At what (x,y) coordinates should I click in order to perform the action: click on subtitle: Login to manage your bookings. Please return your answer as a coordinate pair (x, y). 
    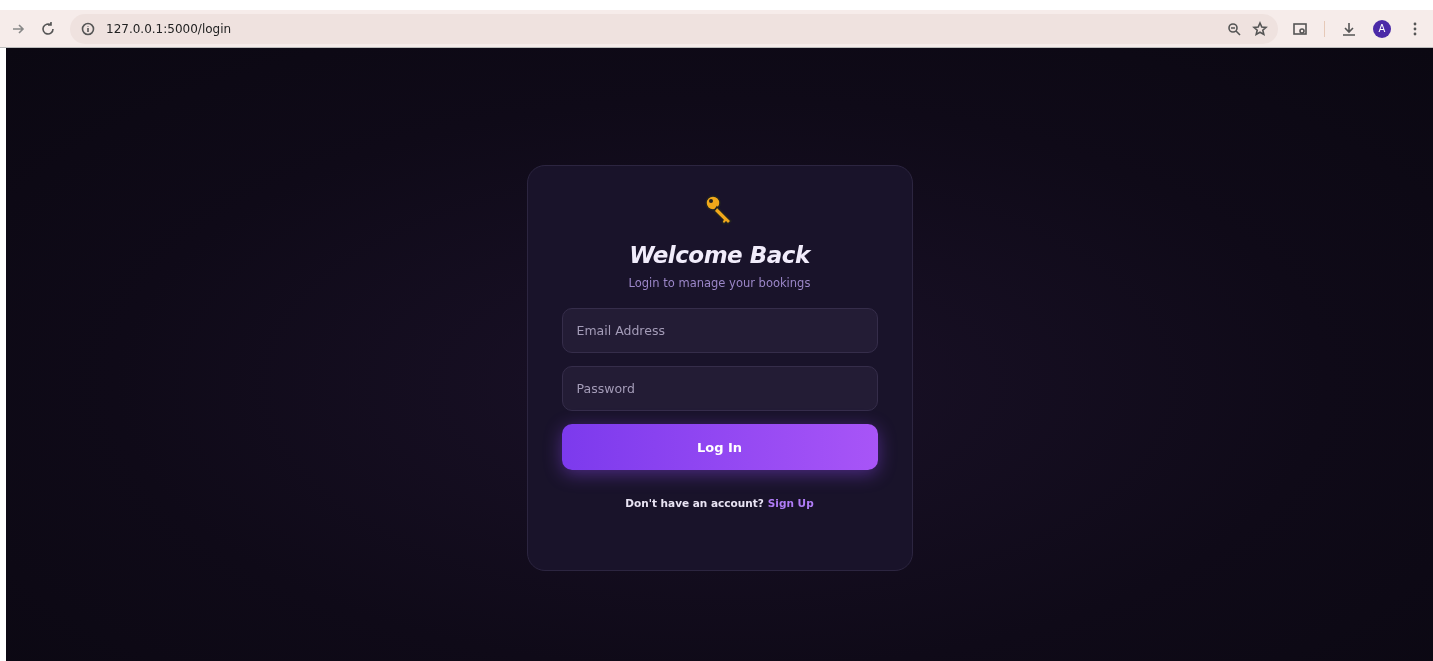
    Looking at the image, I should click on (719, 283).